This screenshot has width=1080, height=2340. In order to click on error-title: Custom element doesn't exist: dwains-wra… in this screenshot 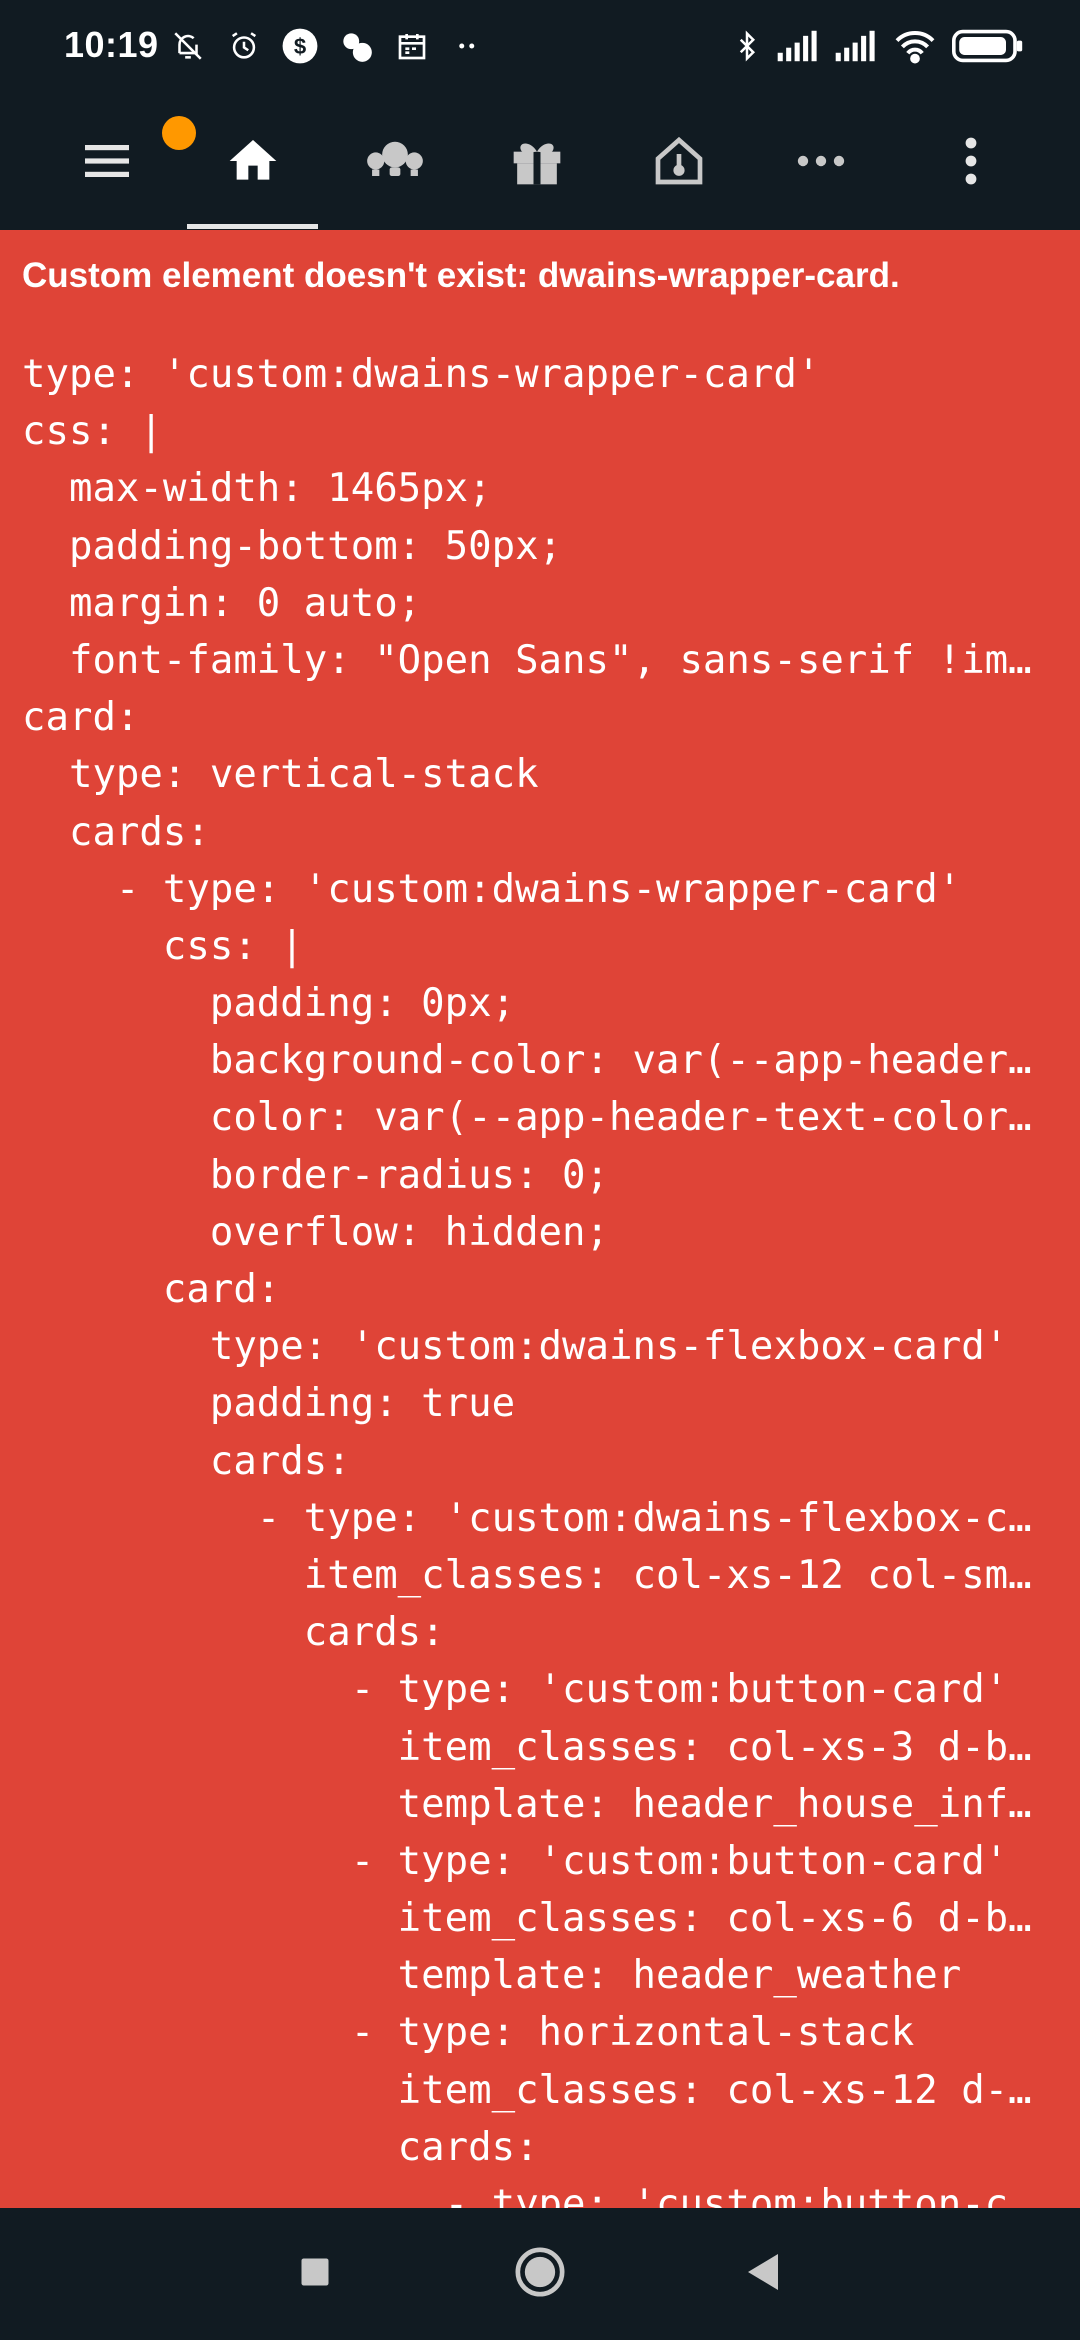, I will do `click(461, 275)`.